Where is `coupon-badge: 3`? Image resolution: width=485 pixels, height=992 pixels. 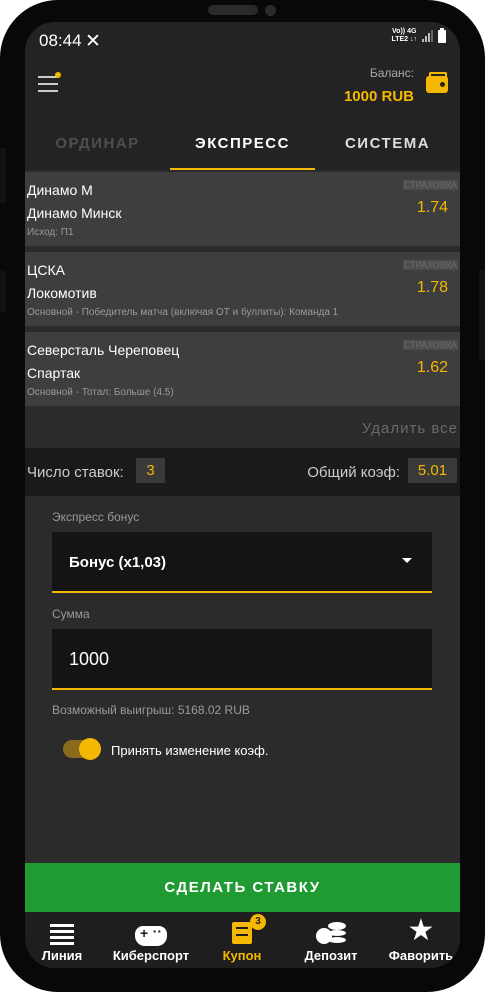
coupon-badge: 3 is located at coordinates (258, 922).